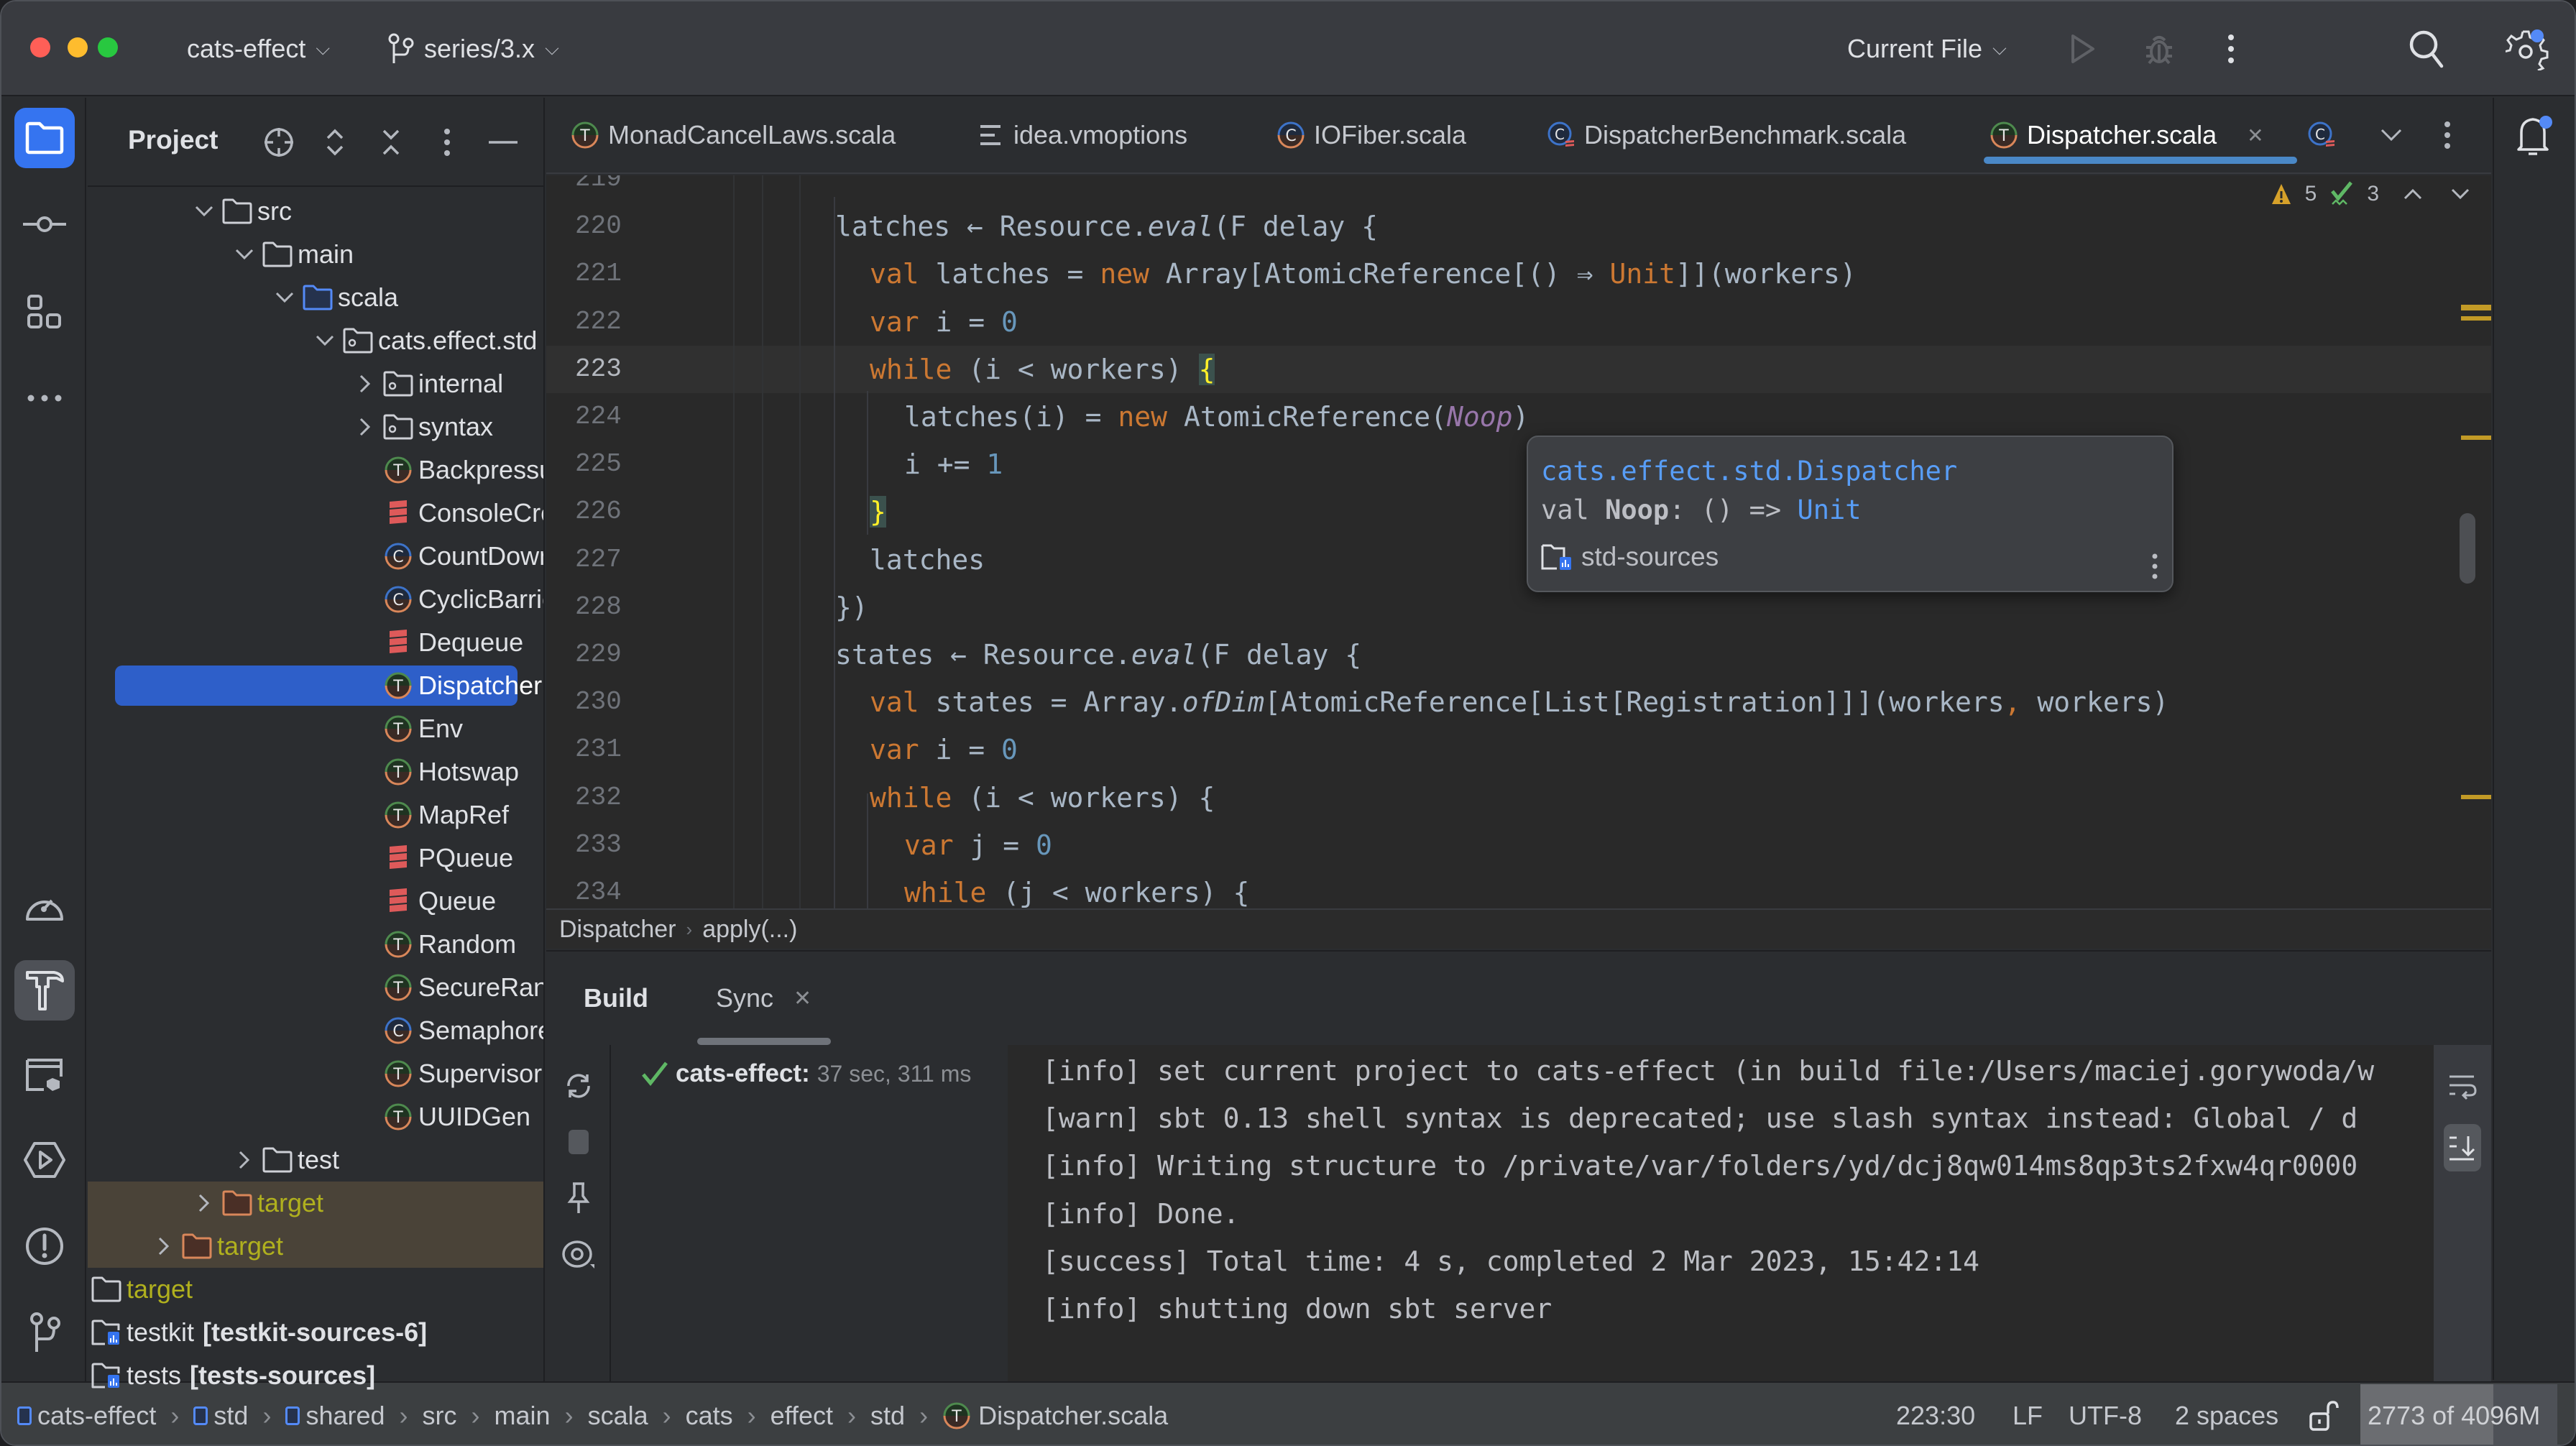 Image resolution: width=2576 pixels, height=1446 pixels. What do you see at coordinates (315, 1116) in the screenshot?
I see `tree-item-uuidgen: T UUIDGen` at bounding box center [315, 1116].